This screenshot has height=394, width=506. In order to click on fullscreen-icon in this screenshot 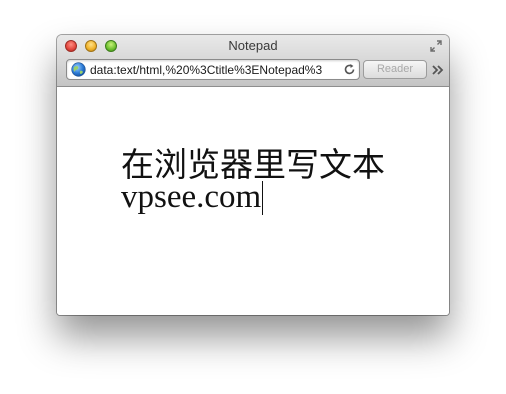, I will do `click(436, 46)`.